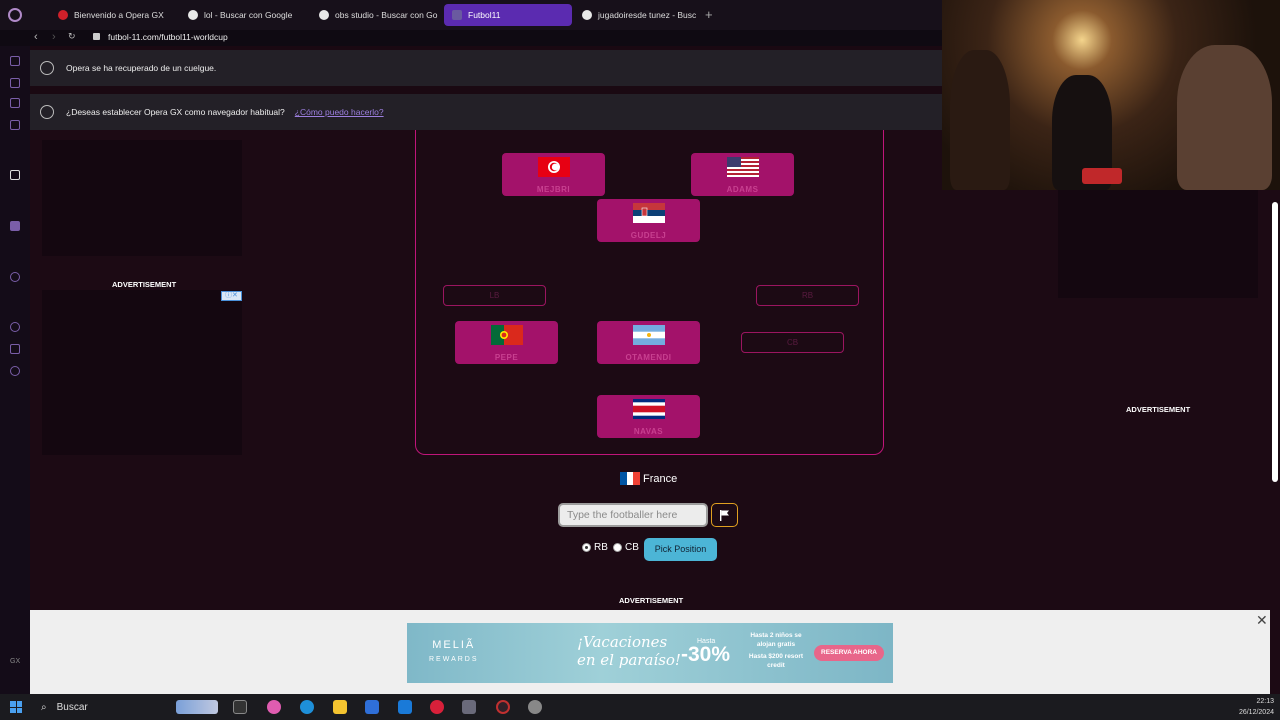  What do you see at coordinates (15, 61) in the screenshot?
I see `sidebar-gx-control-icon` at bounding box center [15, 61].